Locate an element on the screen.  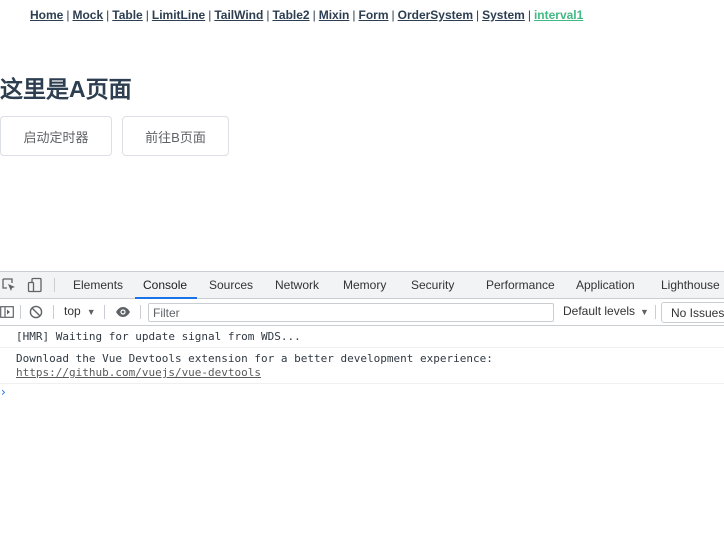
tab-elements: Elements is located at coordinates (98, 285).